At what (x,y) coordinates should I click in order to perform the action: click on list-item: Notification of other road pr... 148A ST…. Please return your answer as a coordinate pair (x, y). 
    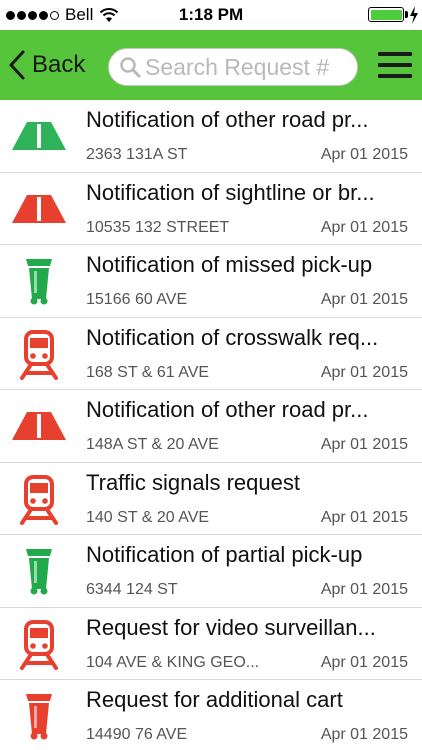
    Looking at the image, I should click on (211, 426).